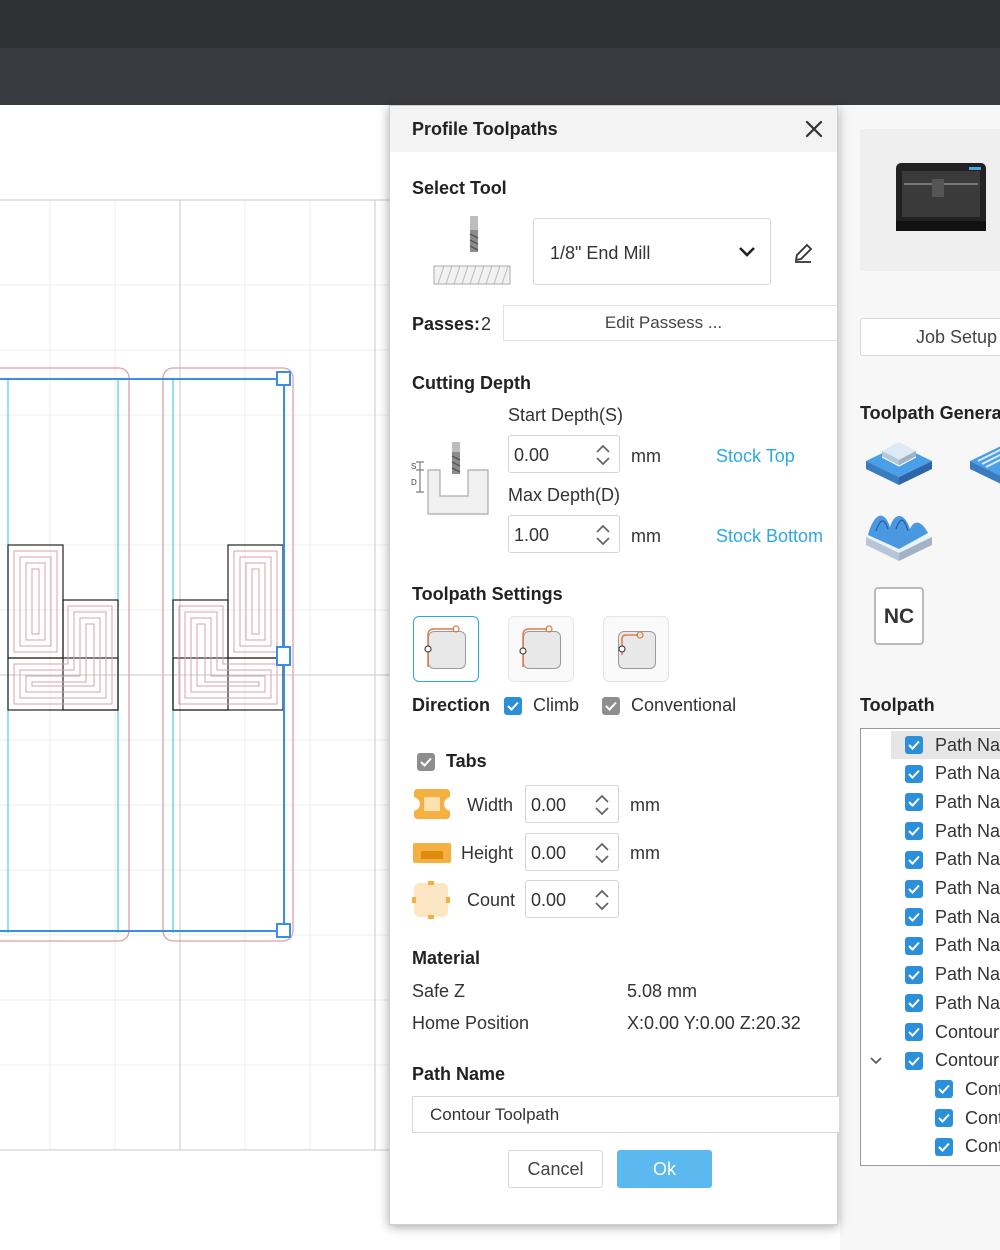 The height and width of the screenshot is (1250, 1000). What do you see at coordinates (664, 1169) in the screenshot?
I see `ok-button: Ok` at bounding box center [664, 1169].